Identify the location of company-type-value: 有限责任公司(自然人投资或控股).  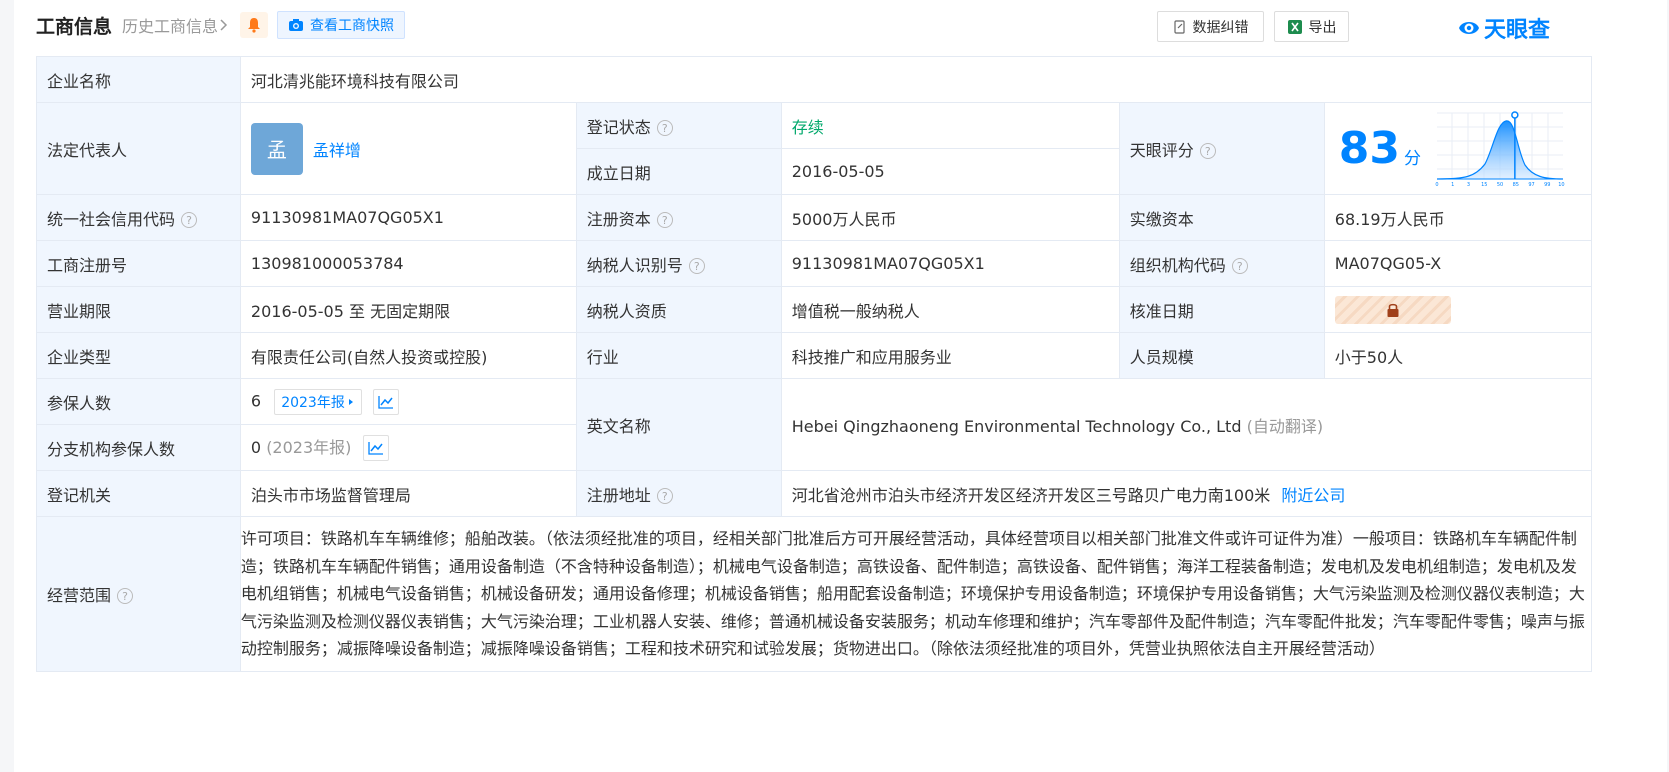
(408, 355).